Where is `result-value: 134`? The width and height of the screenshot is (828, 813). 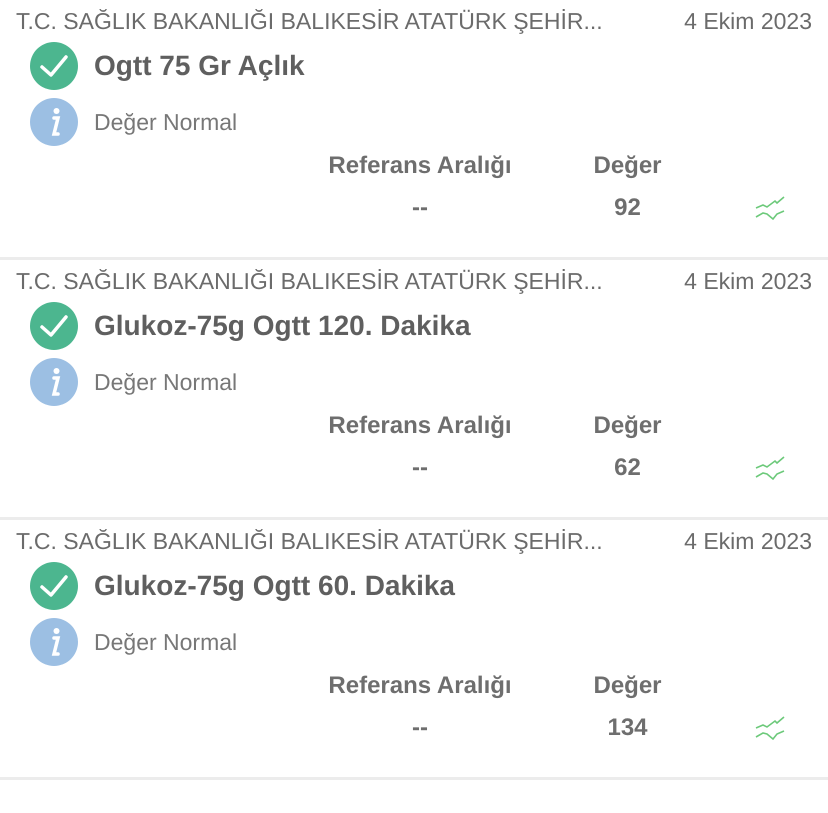 result-value: 134 is located at coordinates (627, 728).